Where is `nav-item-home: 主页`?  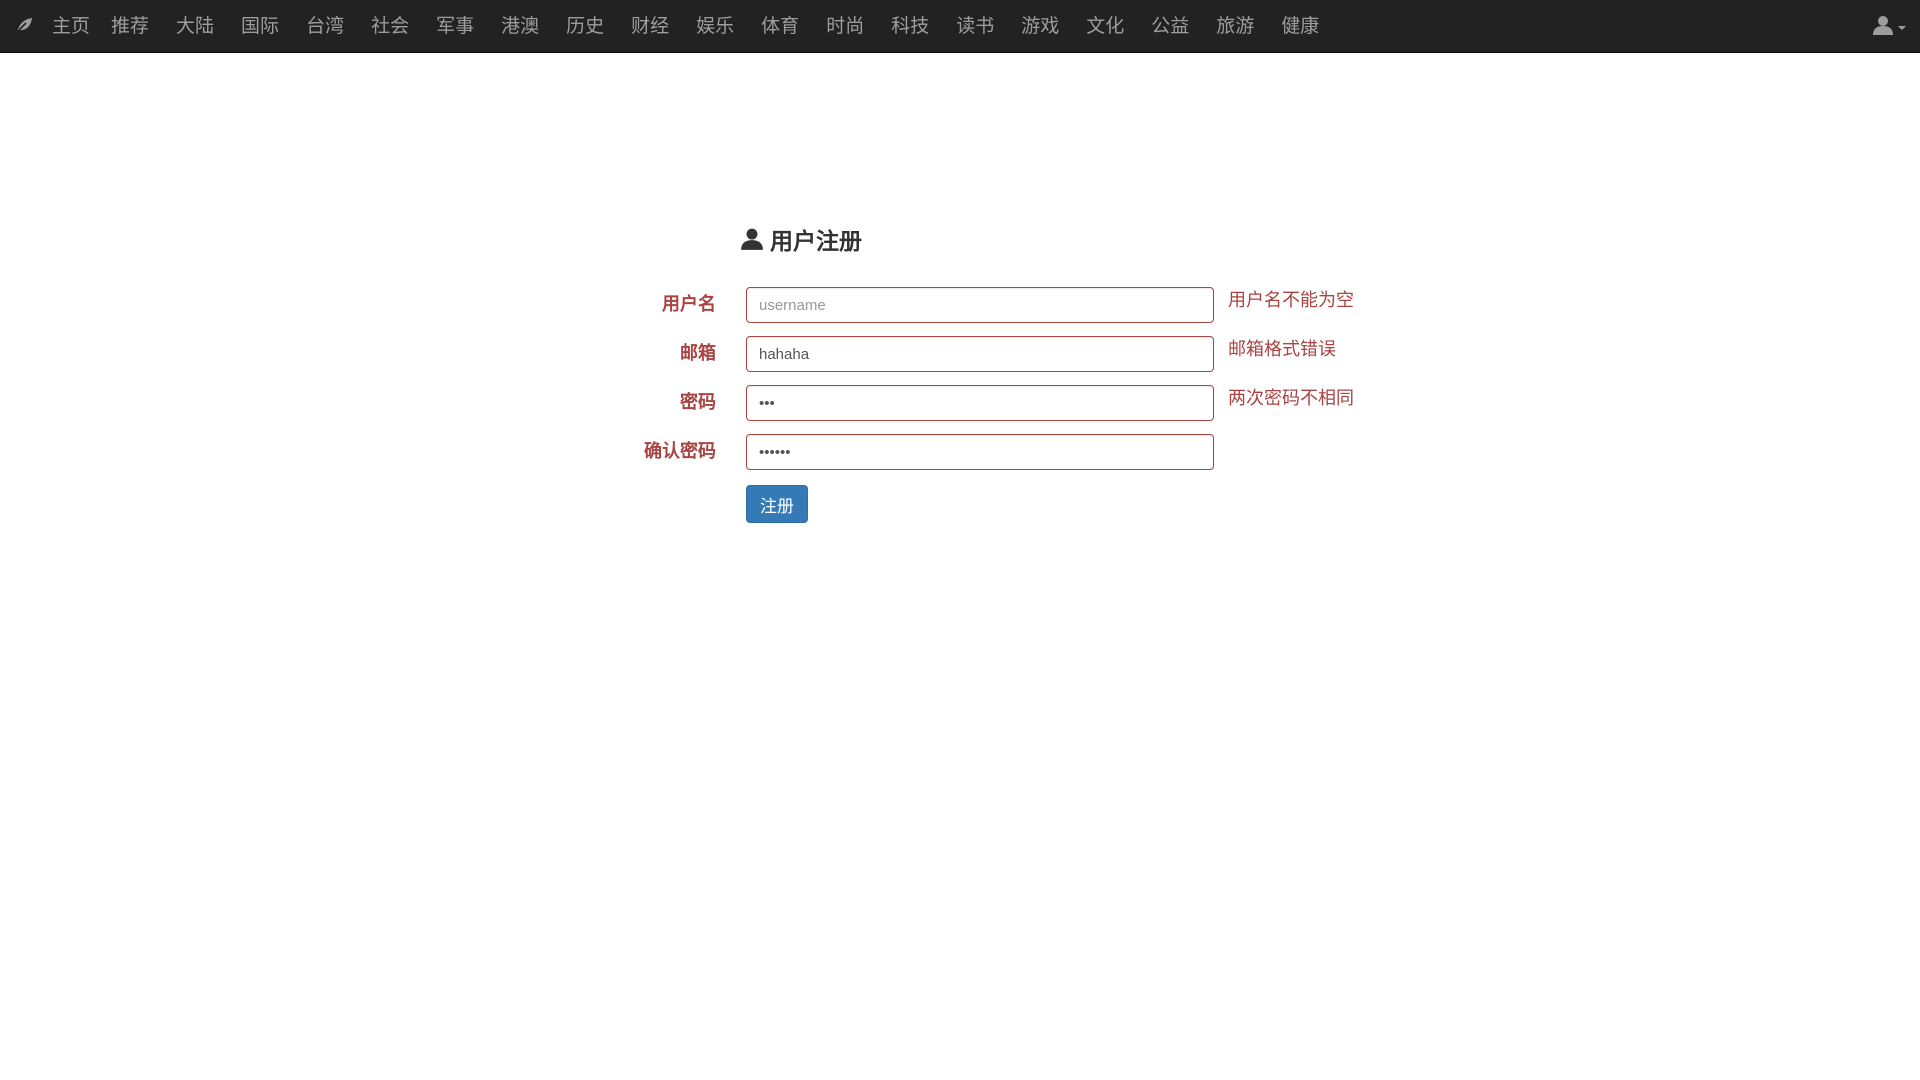 nav-item-home: 主页 is located at coordinates (69, 26).